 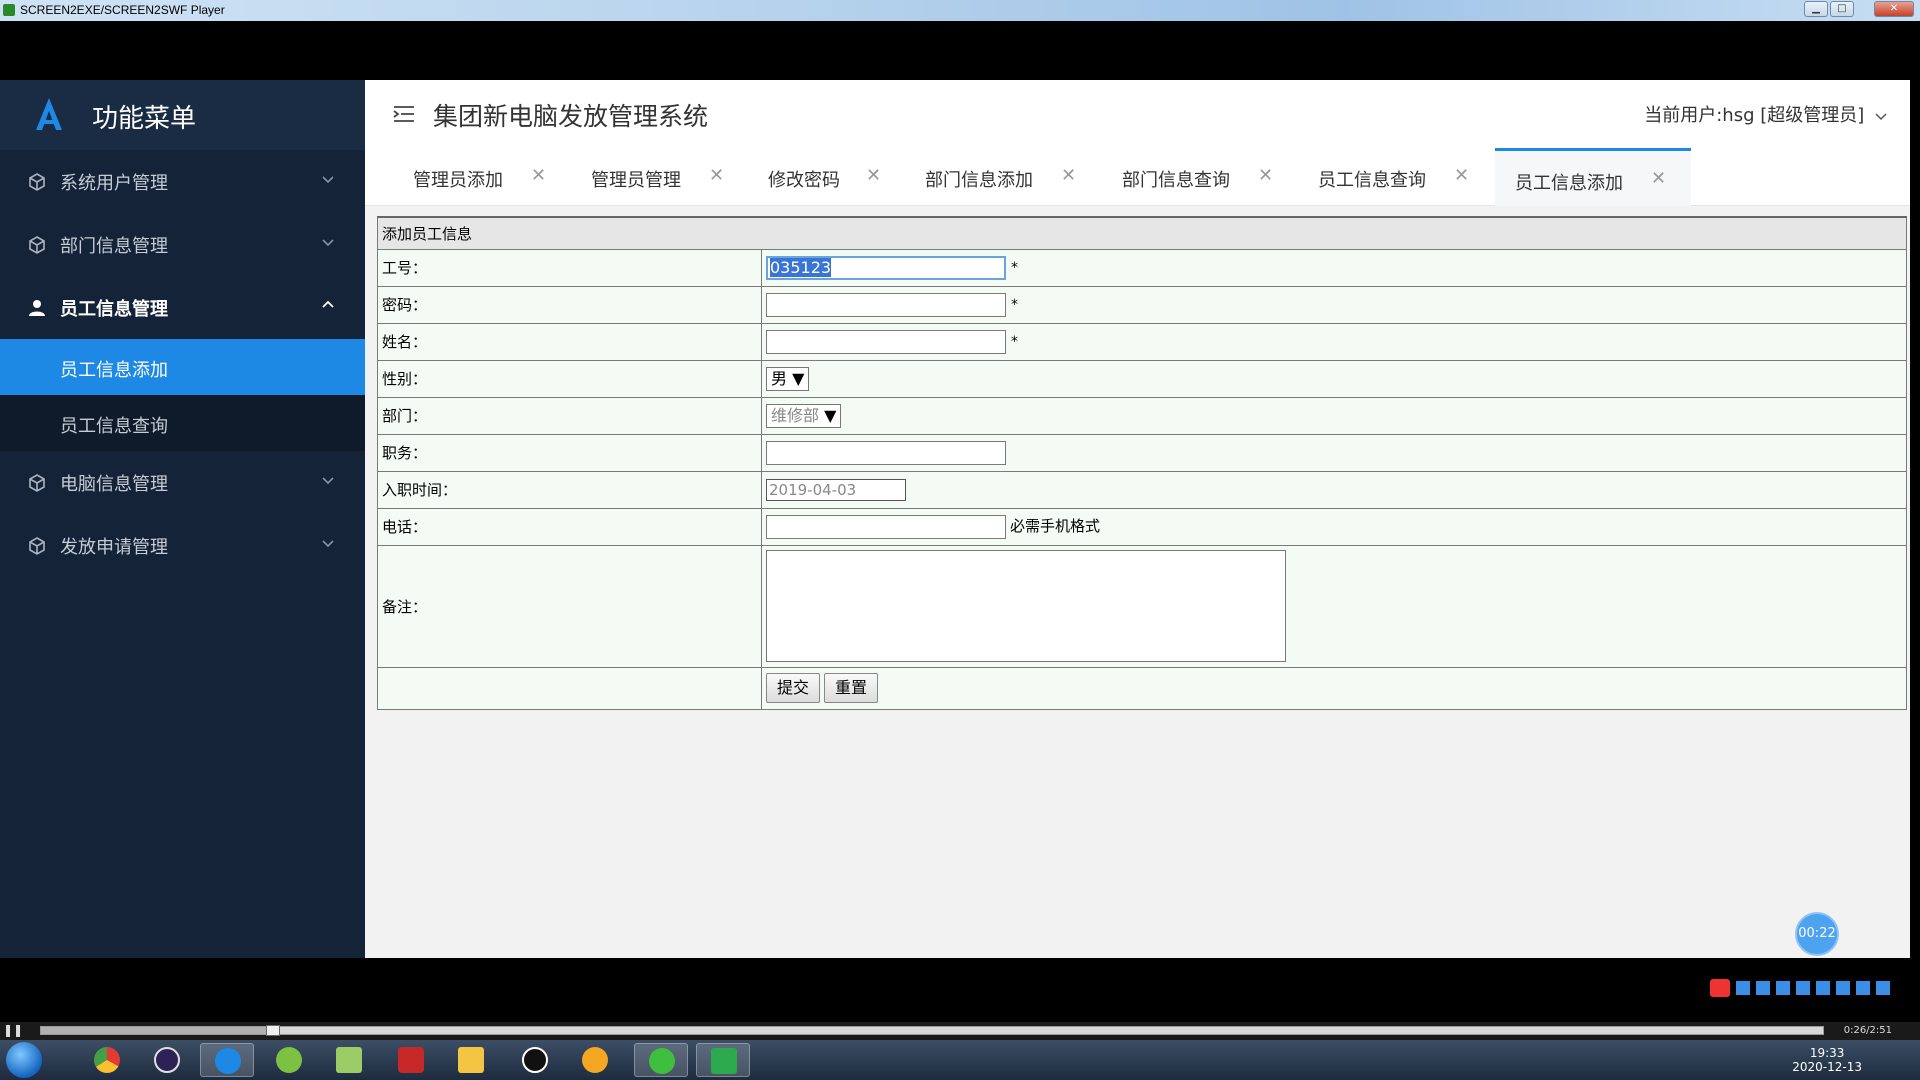 What do you see at coordinates (1842, 9) in the screenshot?
I see `maximize-button: □` at bounding box center [1842, 9].